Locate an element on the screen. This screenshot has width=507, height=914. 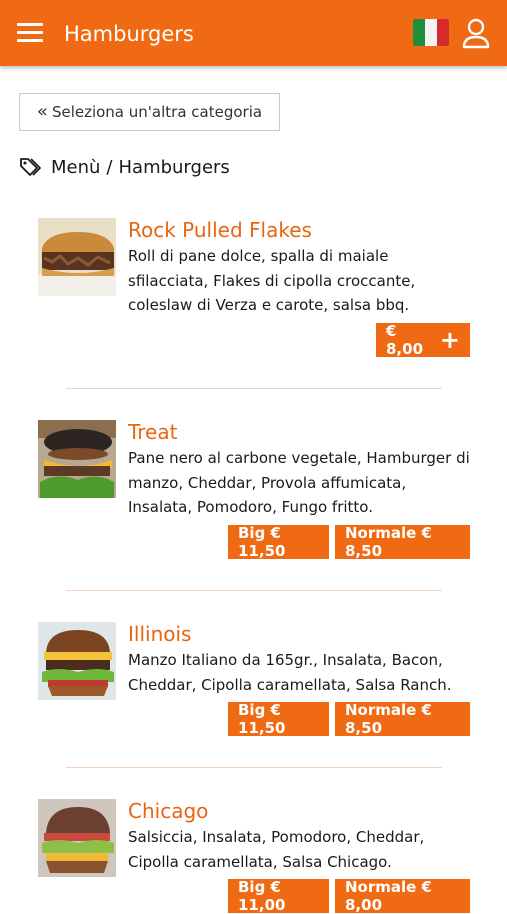
breadcrumb: Menù / Hamburgers is located at coordinates (124, 167).